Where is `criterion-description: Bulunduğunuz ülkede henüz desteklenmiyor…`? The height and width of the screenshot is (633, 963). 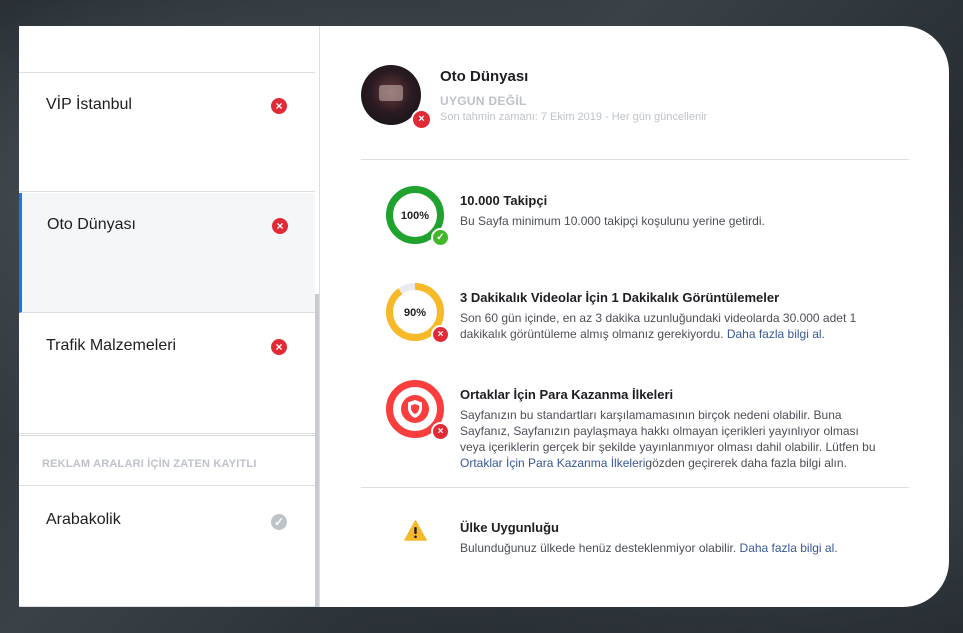
criterion-description: Bulunduğunuz ülkede henüz desteklenmiyor… is located at coordinates (680, 548).